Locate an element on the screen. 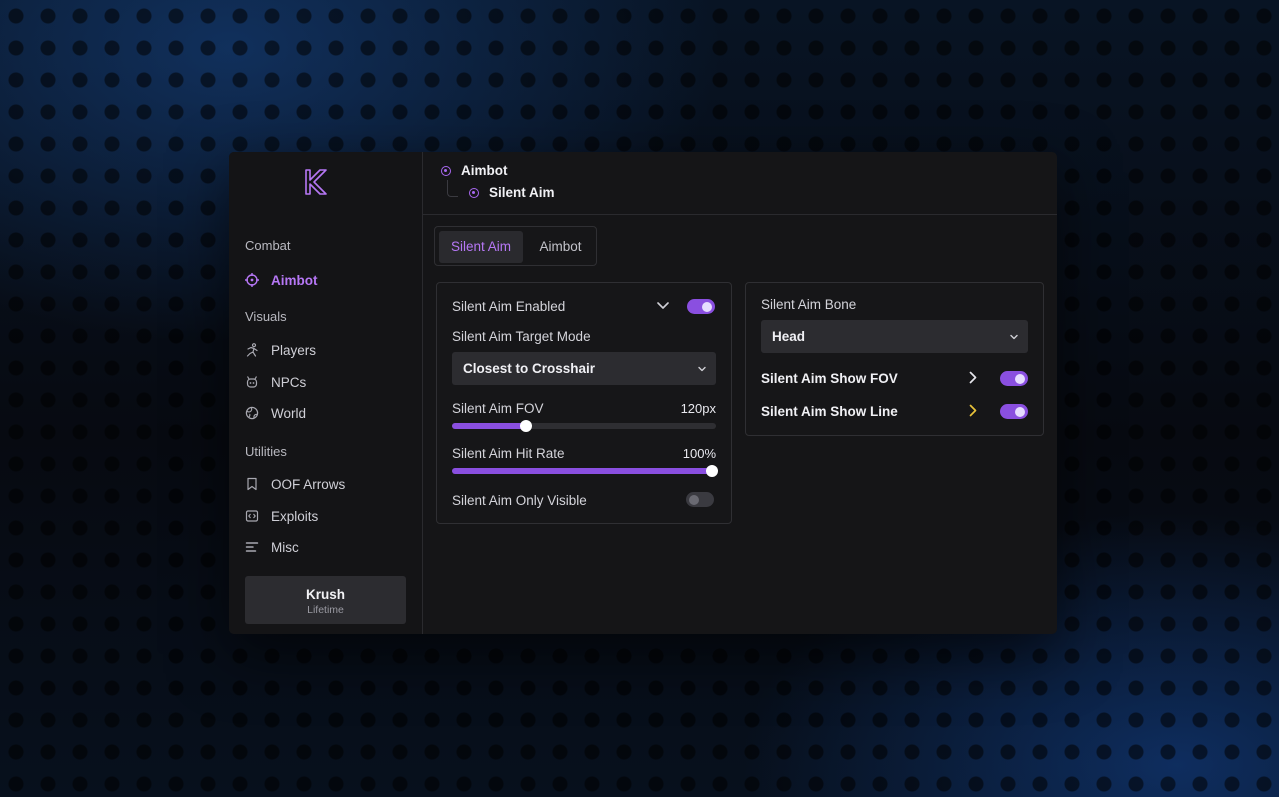  sidebar-item-npcs: NPCs is located at coordinates (275, 382).